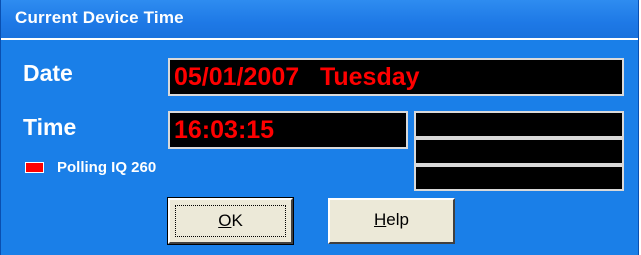  I want to click on polling-indicator-icon, so click(34, 167).